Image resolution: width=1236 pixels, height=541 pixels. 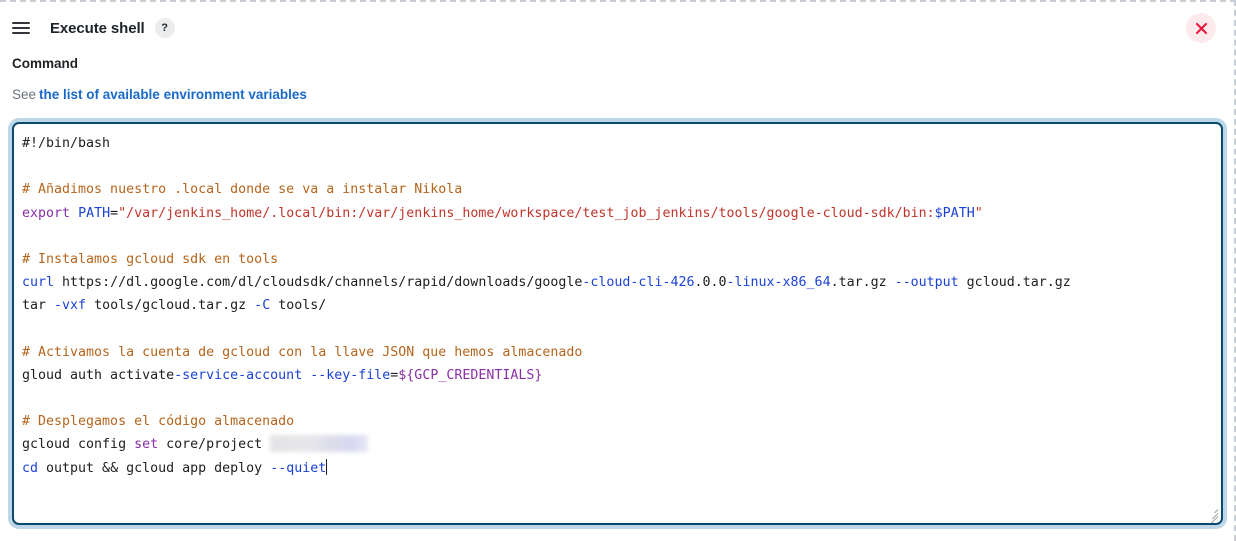 What do you see at coordinates (616, 444) in the screenshot?
I see `code-line: gcloud config set core/project` at bounding box center [616, 444].